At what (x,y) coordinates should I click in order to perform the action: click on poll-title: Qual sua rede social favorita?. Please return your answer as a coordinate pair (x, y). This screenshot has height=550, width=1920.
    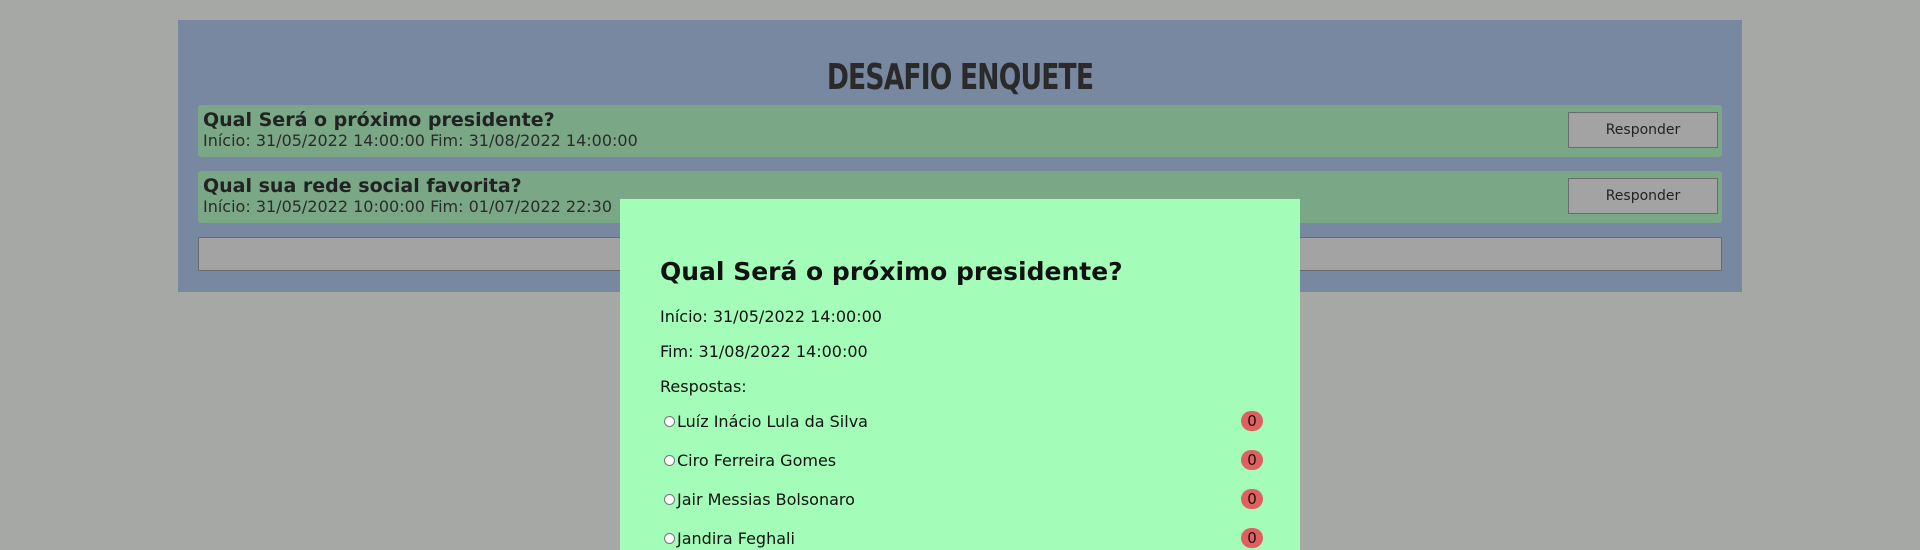
    Looking at the image, I should click on (362, 186).